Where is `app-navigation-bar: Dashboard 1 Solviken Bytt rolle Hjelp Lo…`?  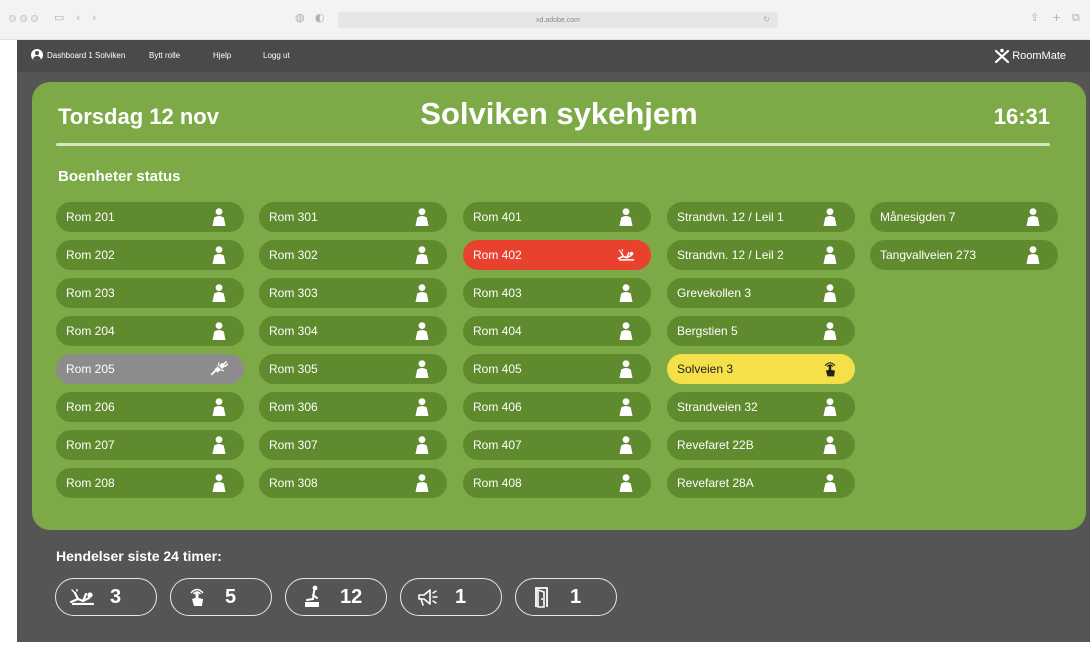 app-navigation-bar: Dashboard 1 Solviken Bytt rolle Hjelp Lo… is located at coordinates (553, 56).